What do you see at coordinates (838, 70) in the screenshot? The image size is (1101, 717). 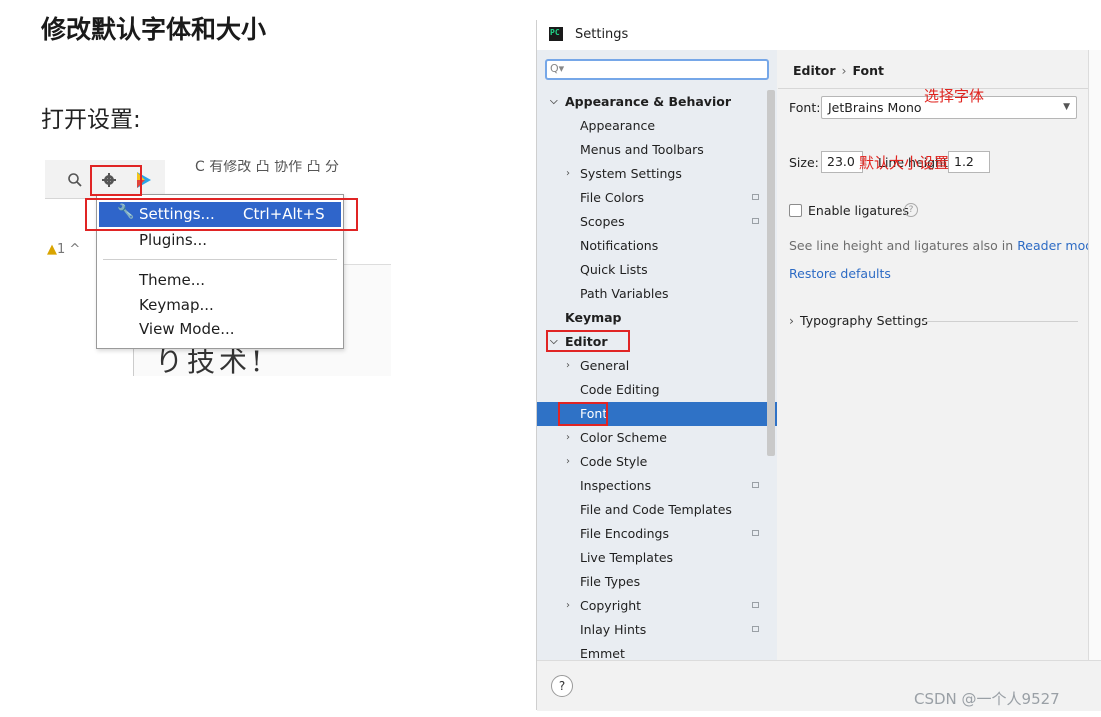 I see `breadcrumb: Editor › Font` at bounding box center [838, 70].